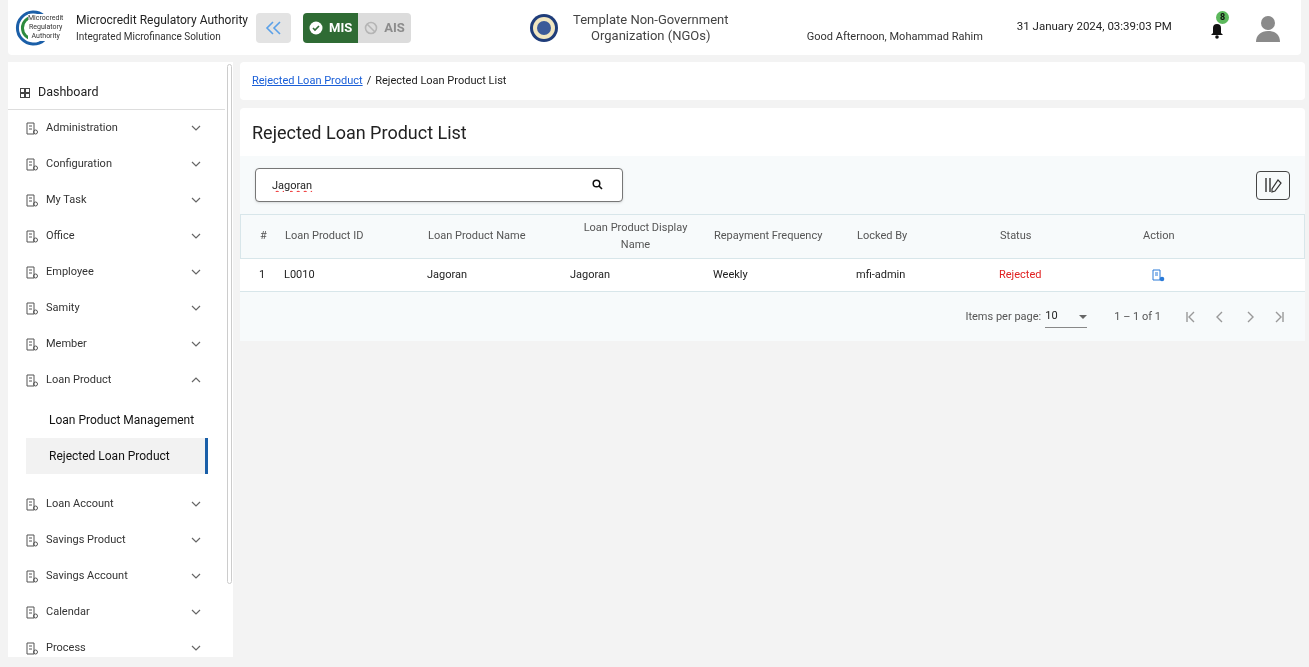 This screenshot has height=667, width=1309. What do you see at coordinates (116, 128) in the screenshot?
I see `sidebar-item: Administration` at bounding box center [116, 128].